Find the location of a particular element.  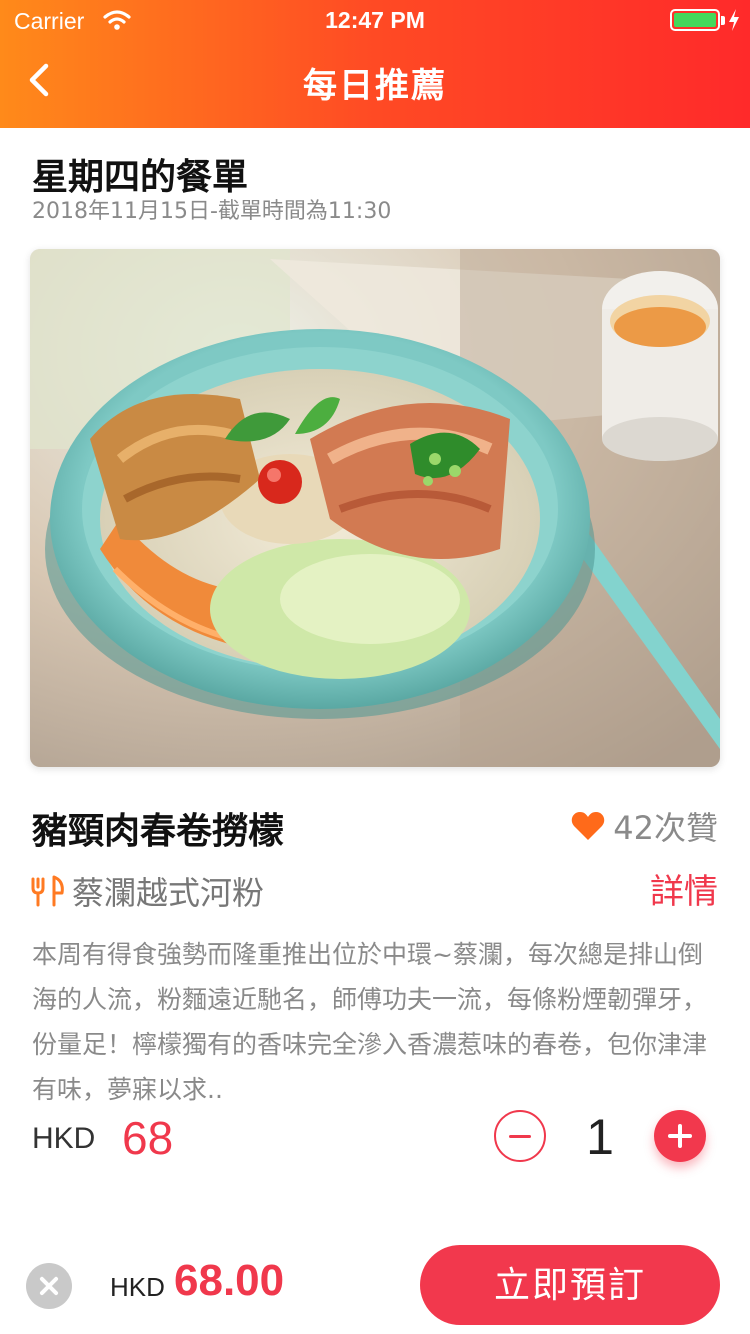

decrease-quantity-button is located at coordinates (520, 1136).